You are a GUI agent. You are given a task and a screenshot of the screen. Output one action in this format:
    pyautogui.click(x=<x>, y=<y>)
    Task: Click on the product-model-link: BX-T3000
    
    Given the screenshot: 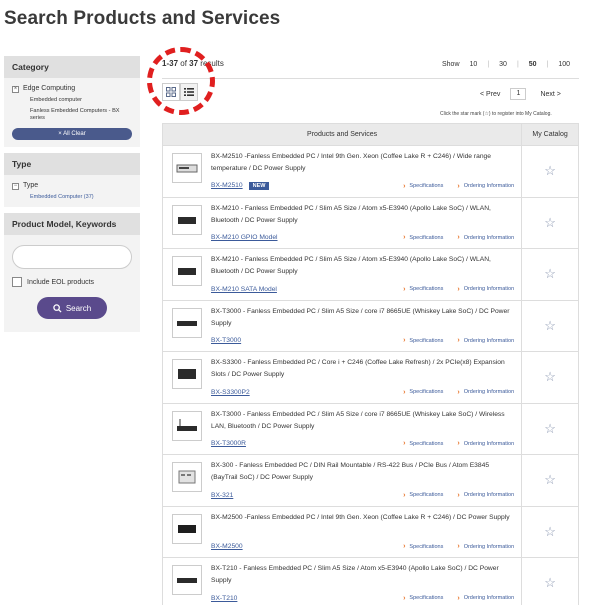 What is the action you would take?
    pyautogui.click(x=226, y=340)
    